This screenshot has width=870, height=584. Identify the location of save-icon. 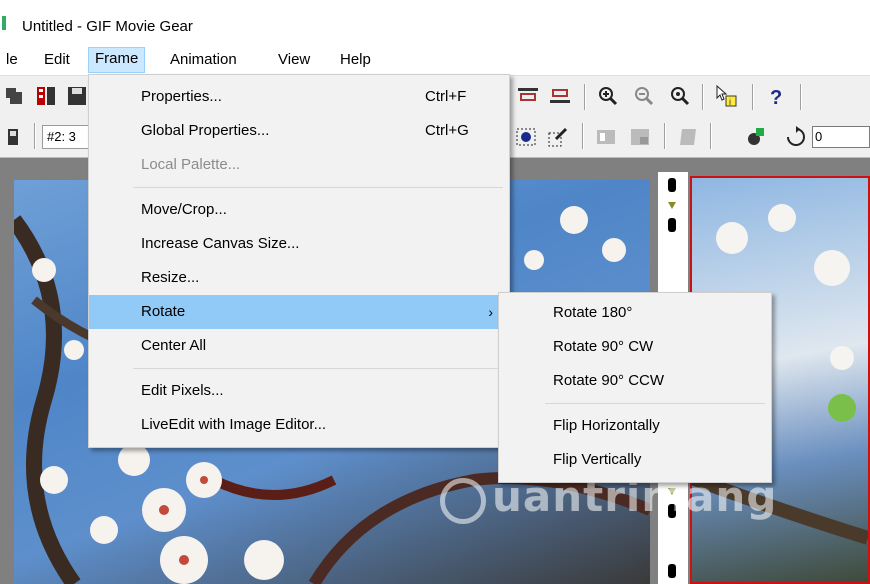
(78, 96).